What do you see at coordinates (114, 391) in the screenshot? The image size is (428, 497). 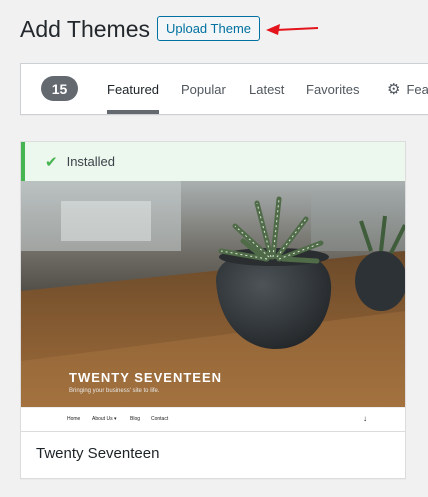 I see `preview-site-tagline: Bringing your business' site to life.` at bounding box center [114, 391].